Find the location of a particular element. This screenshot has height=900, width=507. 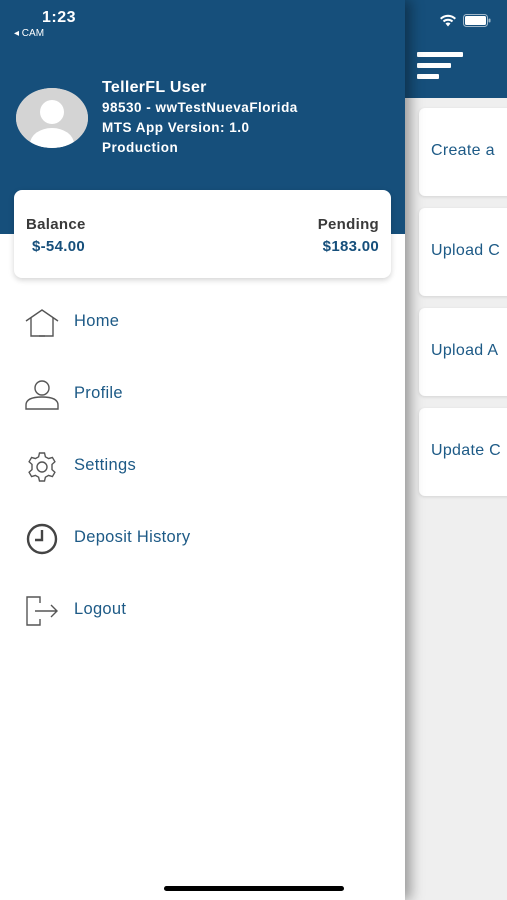

status-indicators is located at coordinates (465, 20).